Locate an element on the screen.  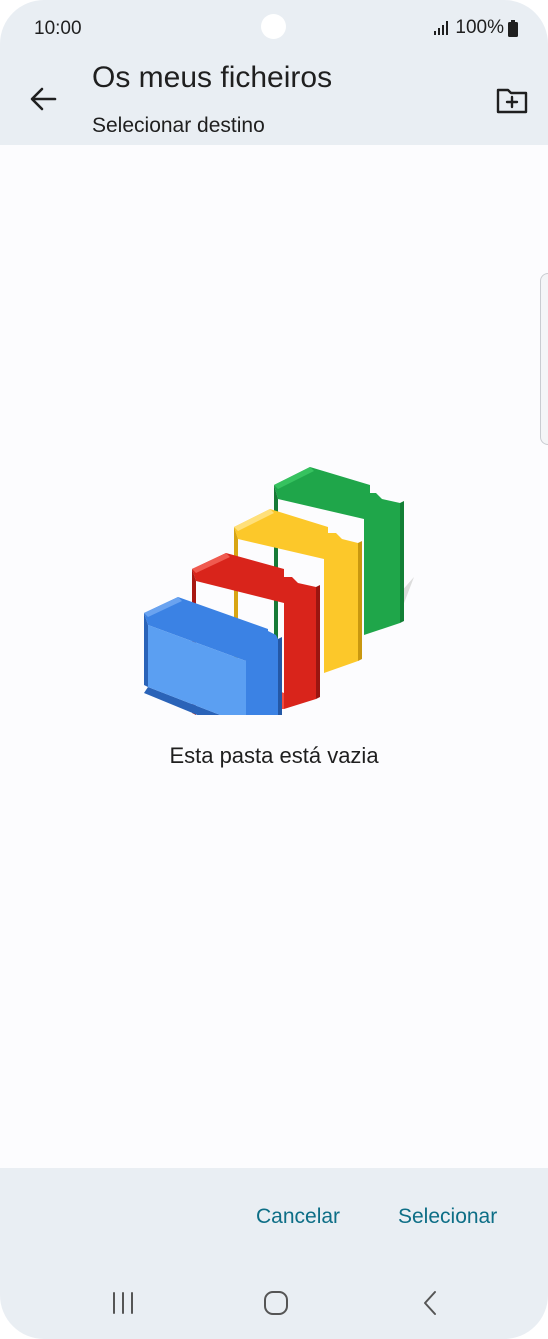
status-bar: 10:00 100% is located at coordinates (274, 29).